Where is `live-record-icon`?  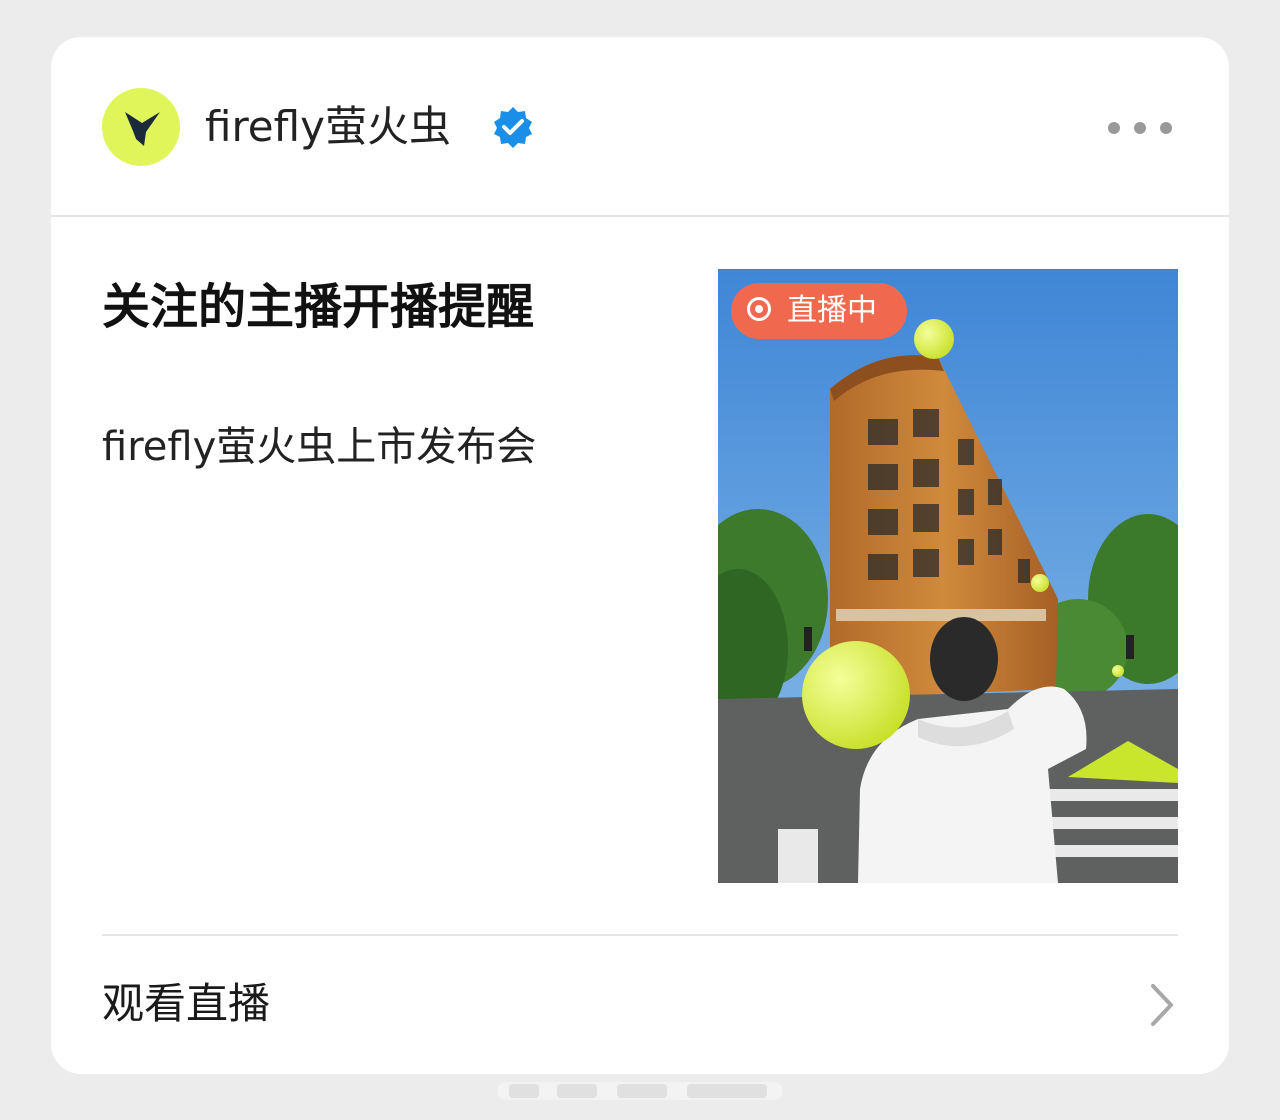 live-record-icon is located at coordinates (759, 309).